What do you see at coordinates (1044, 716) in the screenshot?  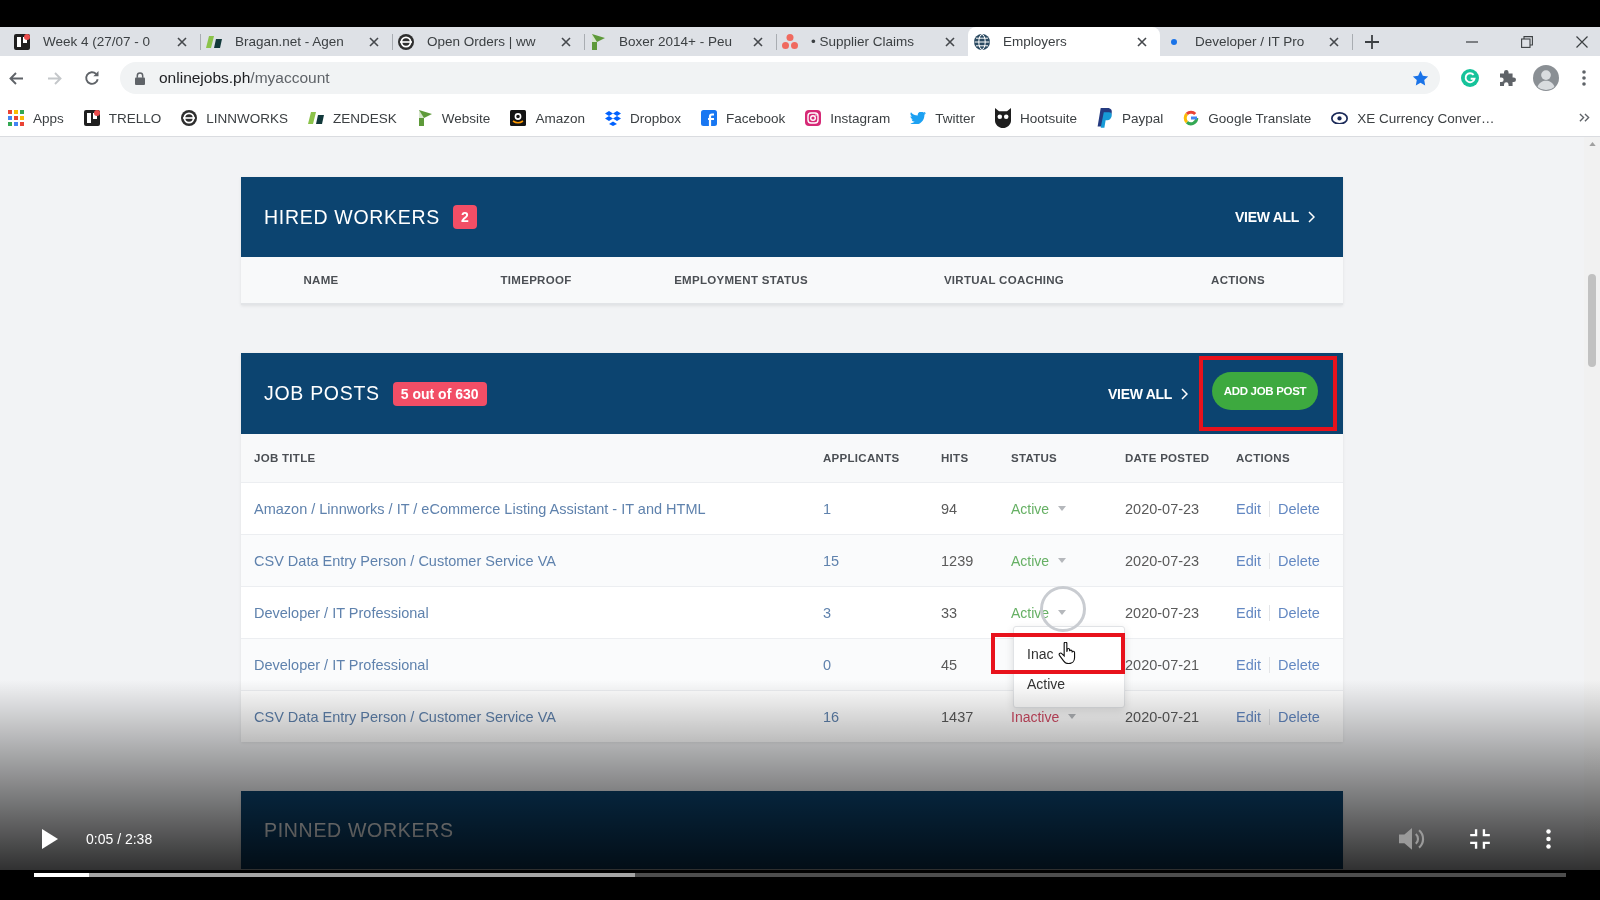 I see `status-dropdown: Inactive` at bounding box center [1044, 716].